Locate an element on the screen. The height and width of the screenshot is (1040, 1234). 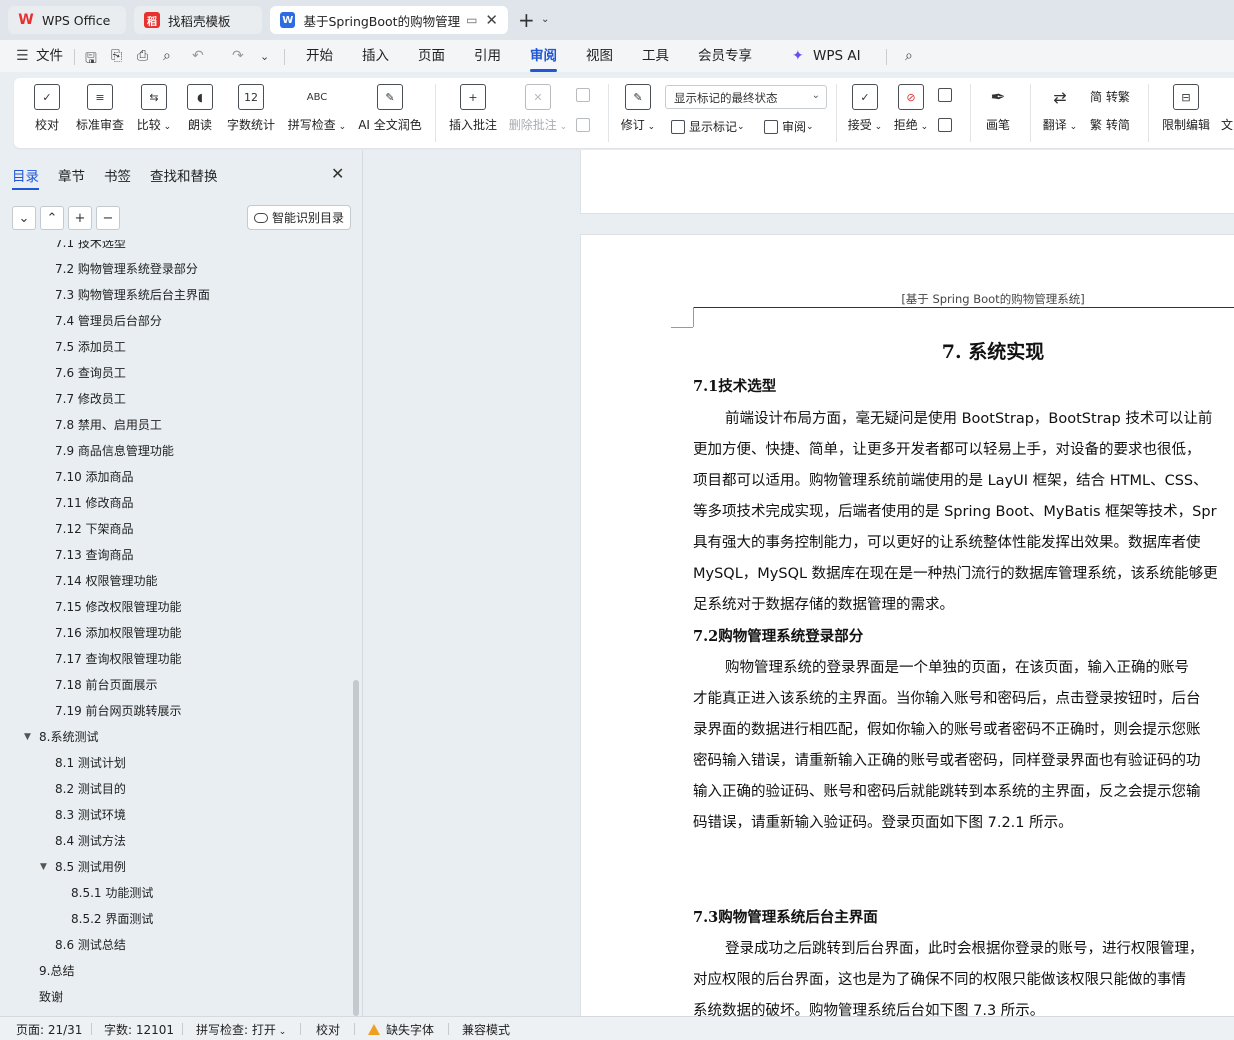
redo-icon: ↷ is located at coordinates (238, 56).